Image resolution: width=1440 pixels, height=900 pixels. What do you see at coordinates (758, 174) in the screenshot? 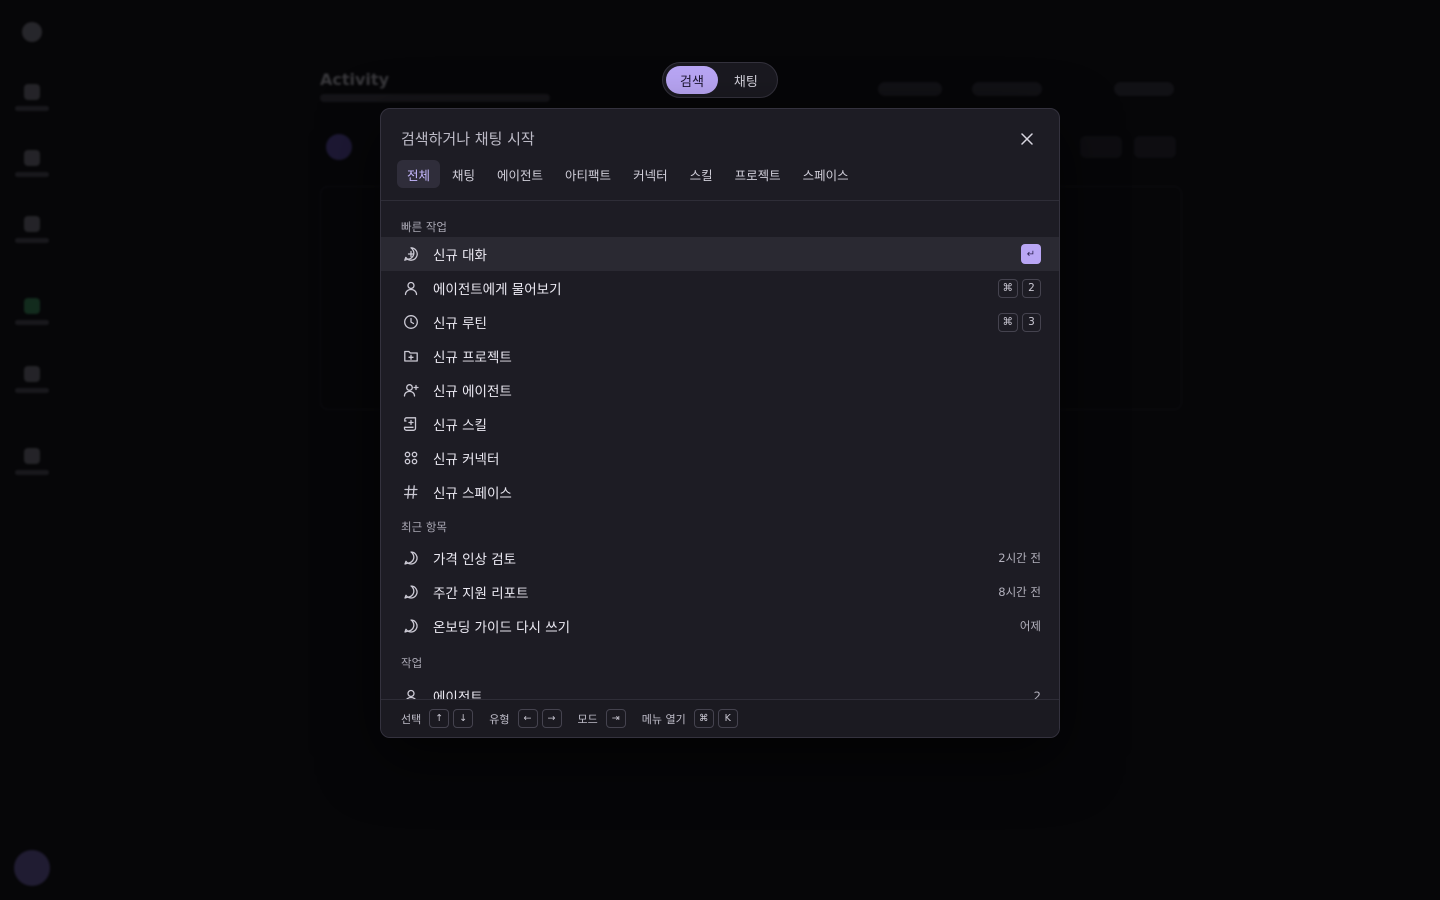
I see `tab-projects: 프로젝트` at bounding box center [758, 174].